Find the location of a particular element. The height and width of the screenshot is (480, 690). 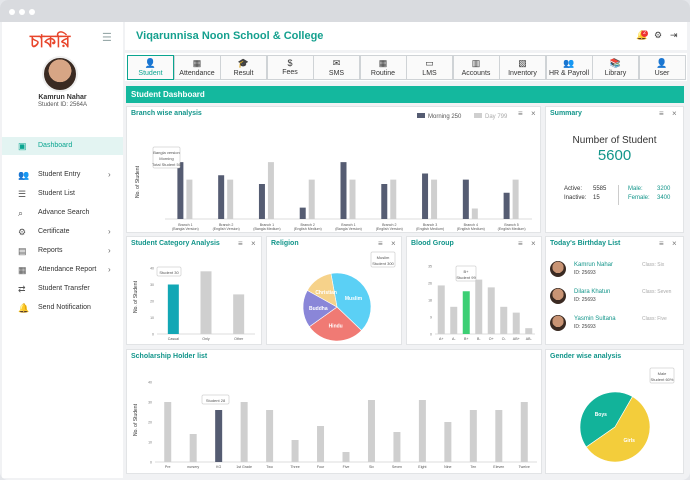

legend-label: Day 799 is located at coordinates (496, 117).